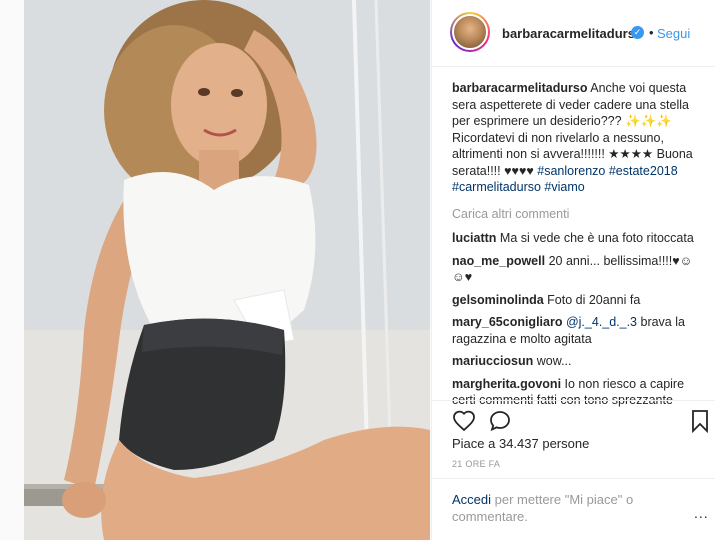  Describe the element at coordinates (498, 261) in the screenshot. I see `comment-username: nao_me_powell` at that location.